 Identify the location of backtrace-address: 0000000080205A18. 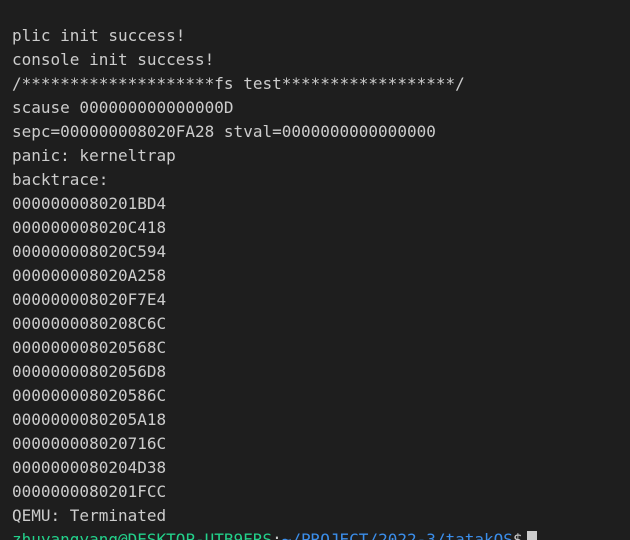
(89, 419).